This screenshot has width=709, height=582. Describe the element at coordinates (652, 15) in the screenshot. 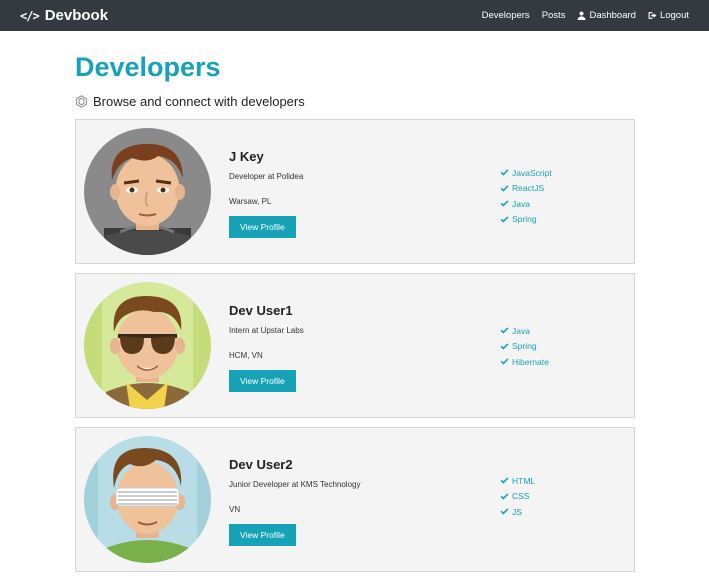

I see `sign-out-icon` at that location.